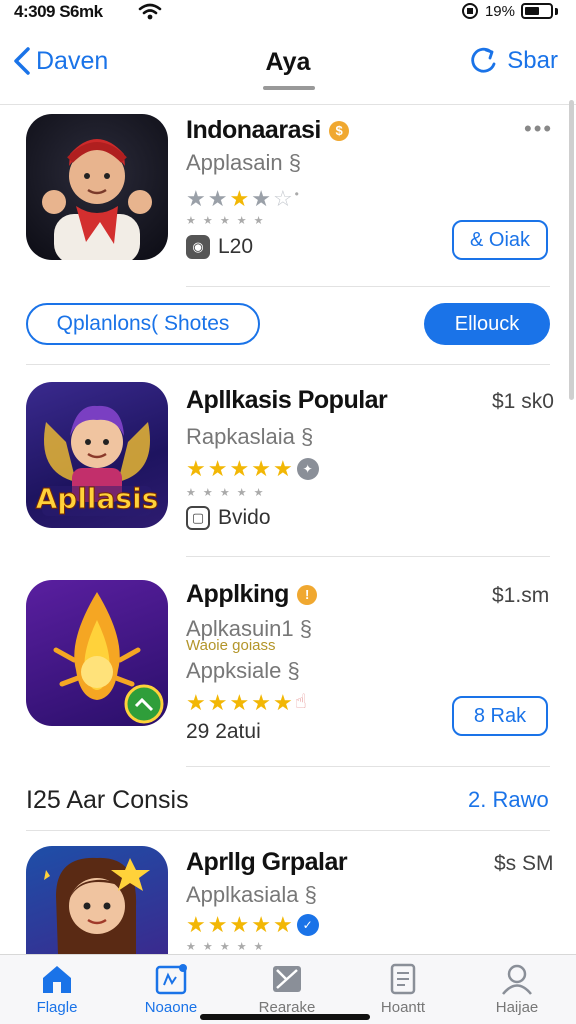  What do you see at coordinates (338, 130) in the screenshot?
I see `verified-badge-icon: $` at bounding box center [338, 130].